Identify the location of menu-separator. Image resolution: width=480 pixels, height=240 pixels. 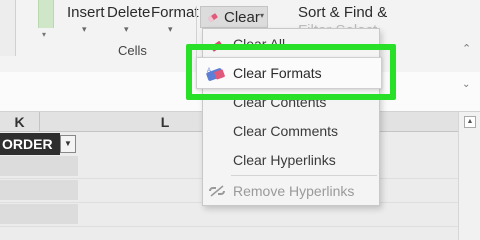
(304, 175).